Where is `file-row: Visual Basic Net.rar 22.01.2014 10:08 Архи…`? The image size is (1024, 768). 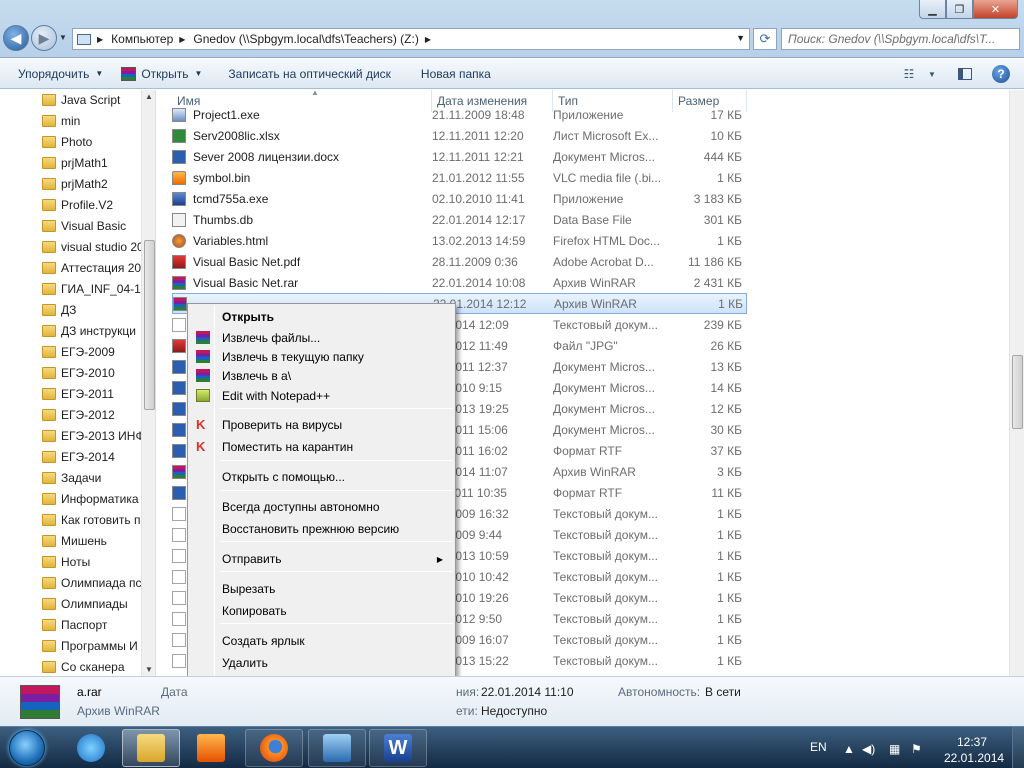 file-row: Visual Basic Net.rar 22.01.2014 10:08 Архи… is located at coordinates (459, 282).